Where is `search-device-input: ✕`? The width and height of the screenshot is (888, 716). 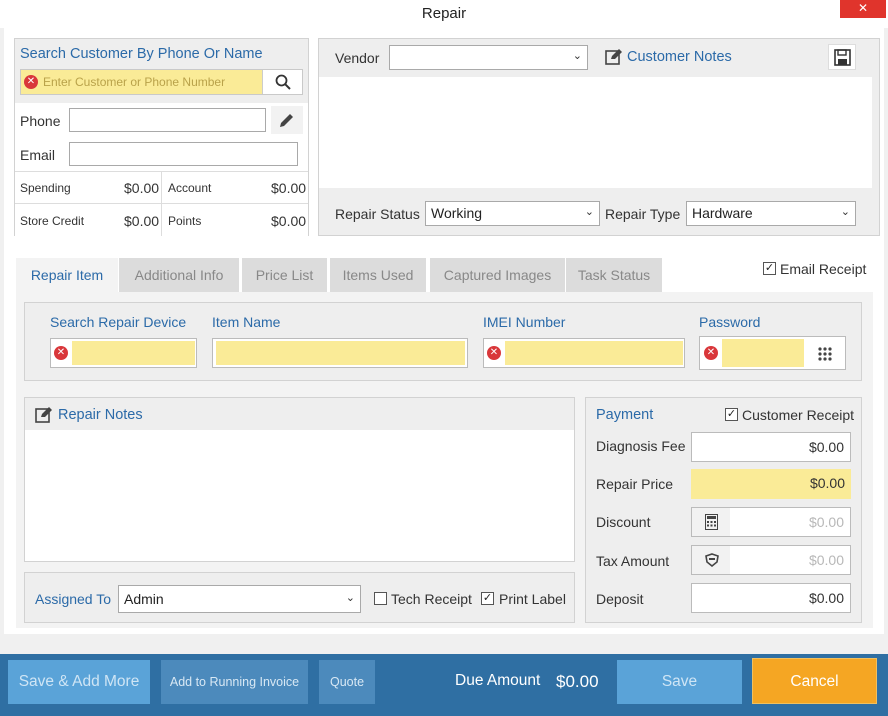
search-device-input: ✕ is located at coordinates (123, 353).